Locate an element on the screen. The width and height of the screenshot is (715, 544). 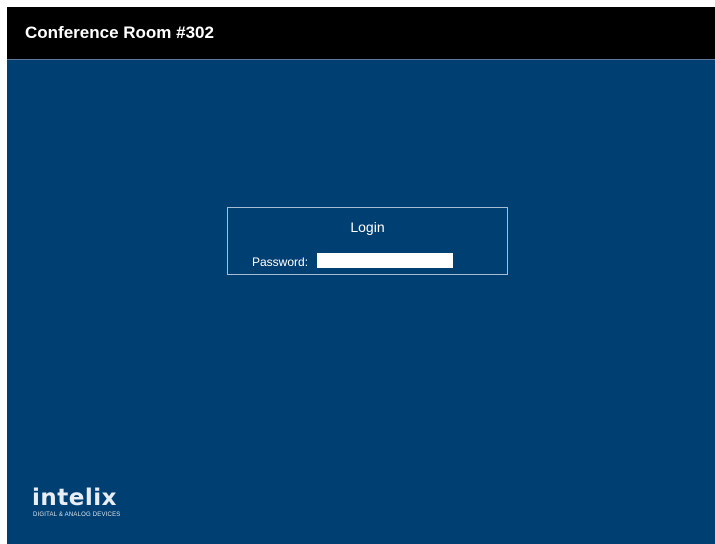
login-title: Login is located at coordinates (367, 227).